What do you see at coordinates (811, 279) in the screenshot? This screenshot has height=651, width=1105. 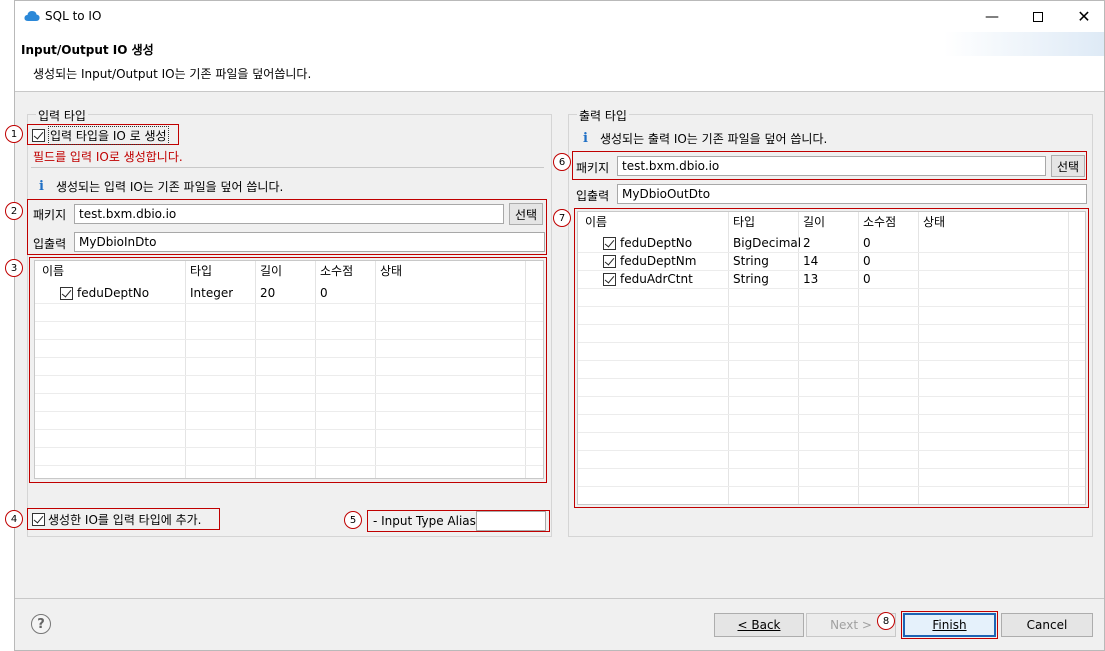 I see `field-length: 13` at bounding box center [811, 279].